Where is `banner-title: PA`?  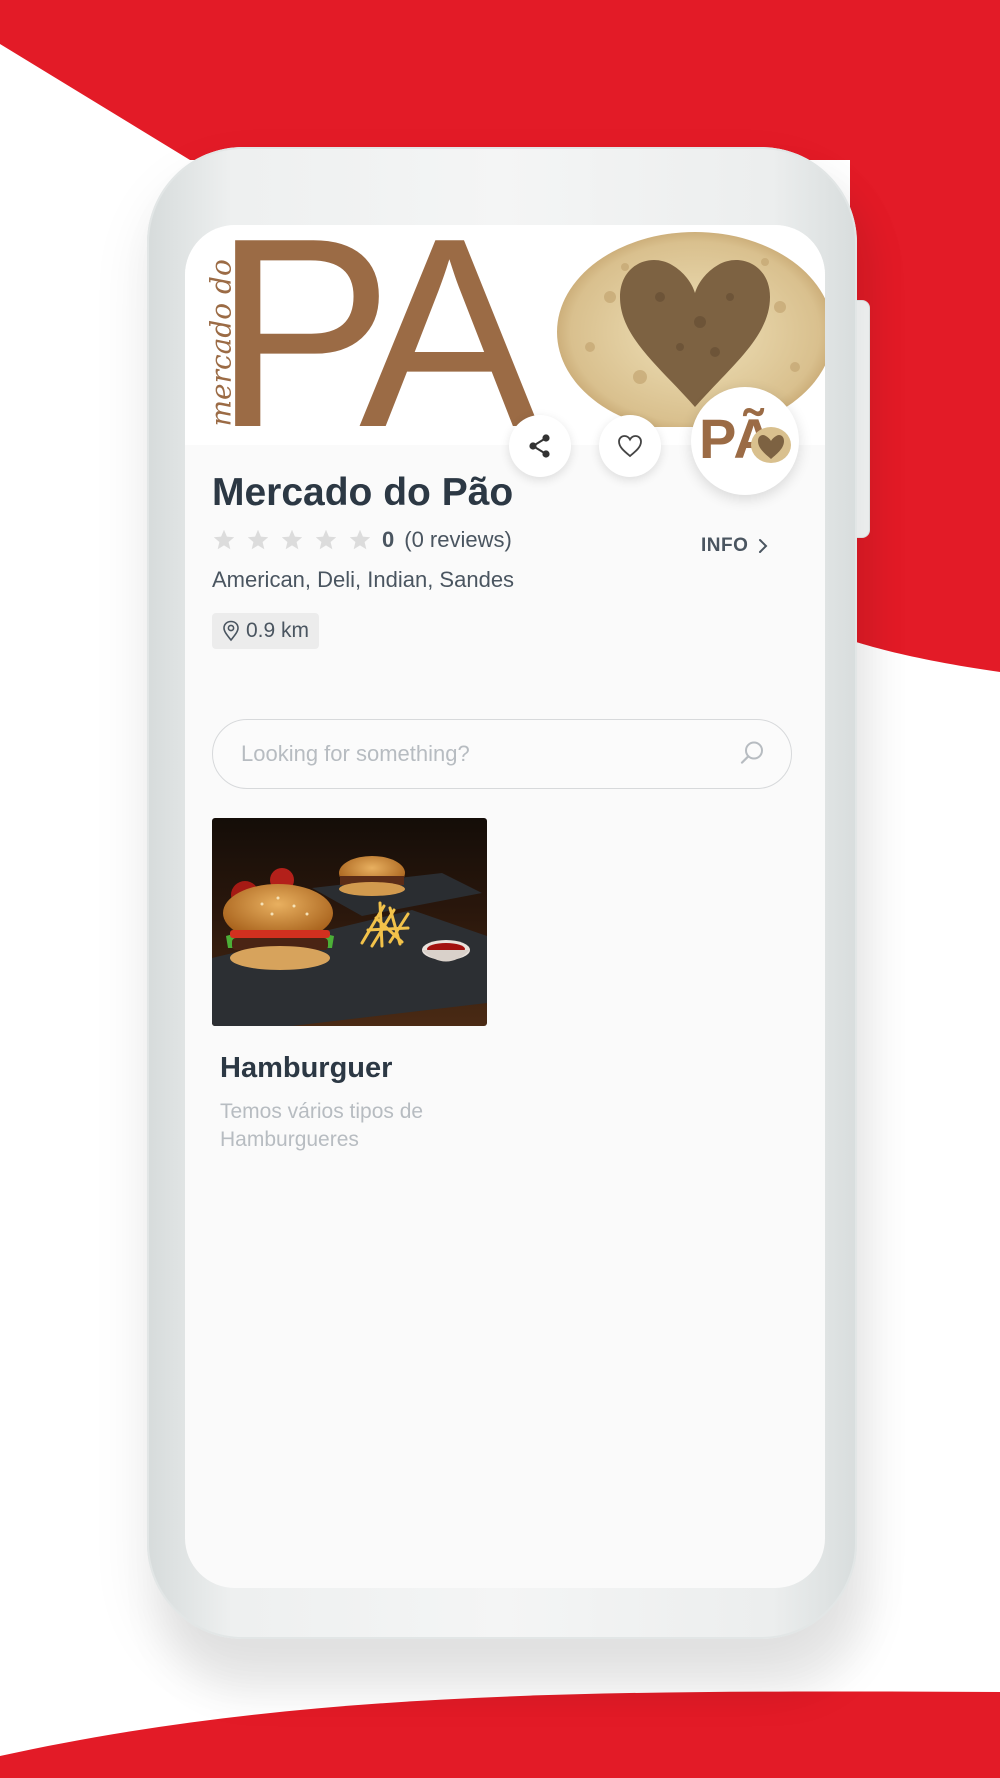 banner-title: PA is located at coordinates (376, 354).